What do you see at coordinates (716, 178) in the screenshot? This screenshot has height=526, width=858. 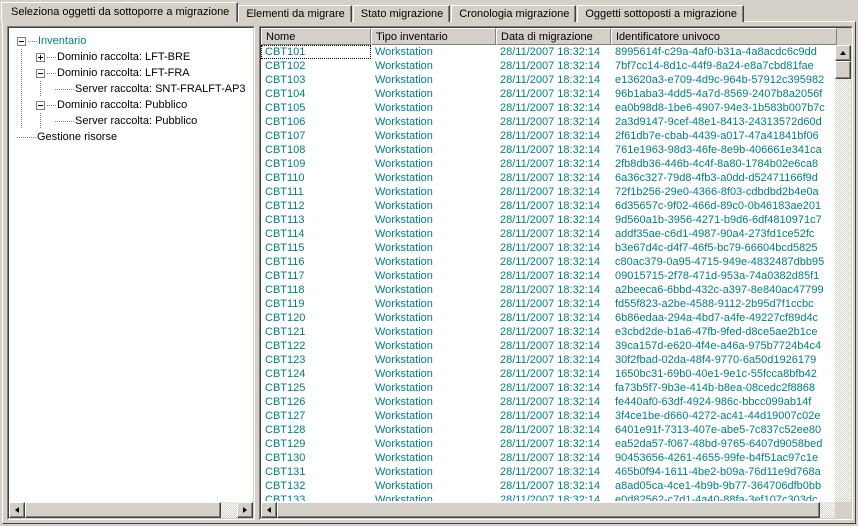 I see `cell-guid: 6a36c327-79d8-4fb3-a0dd-d52471166f9d` at bounding box center [716, 178].